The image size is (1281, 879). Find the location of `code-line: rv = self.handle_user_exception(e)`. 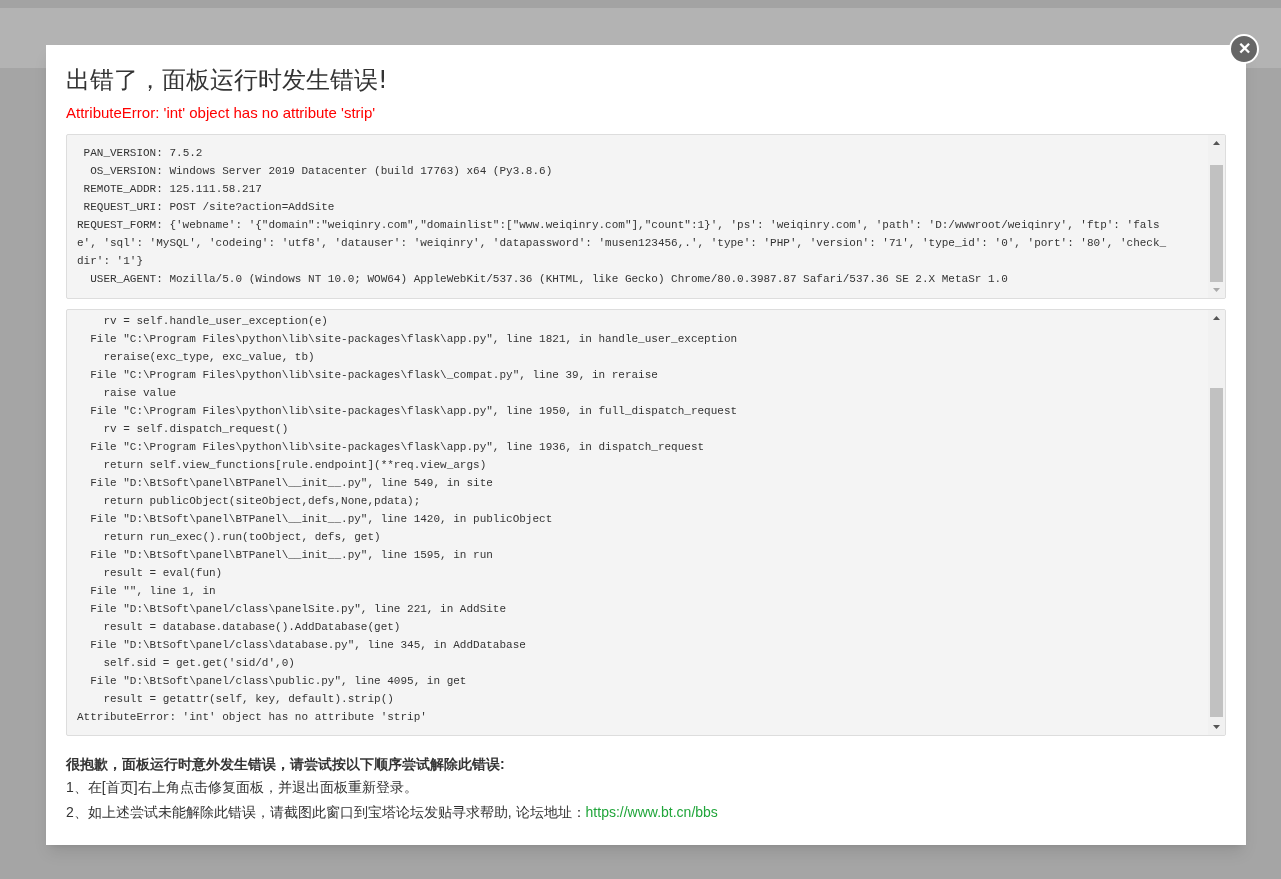

code-line: rv = self.handle_user_exception(e) is located at coordinates (215, 321).